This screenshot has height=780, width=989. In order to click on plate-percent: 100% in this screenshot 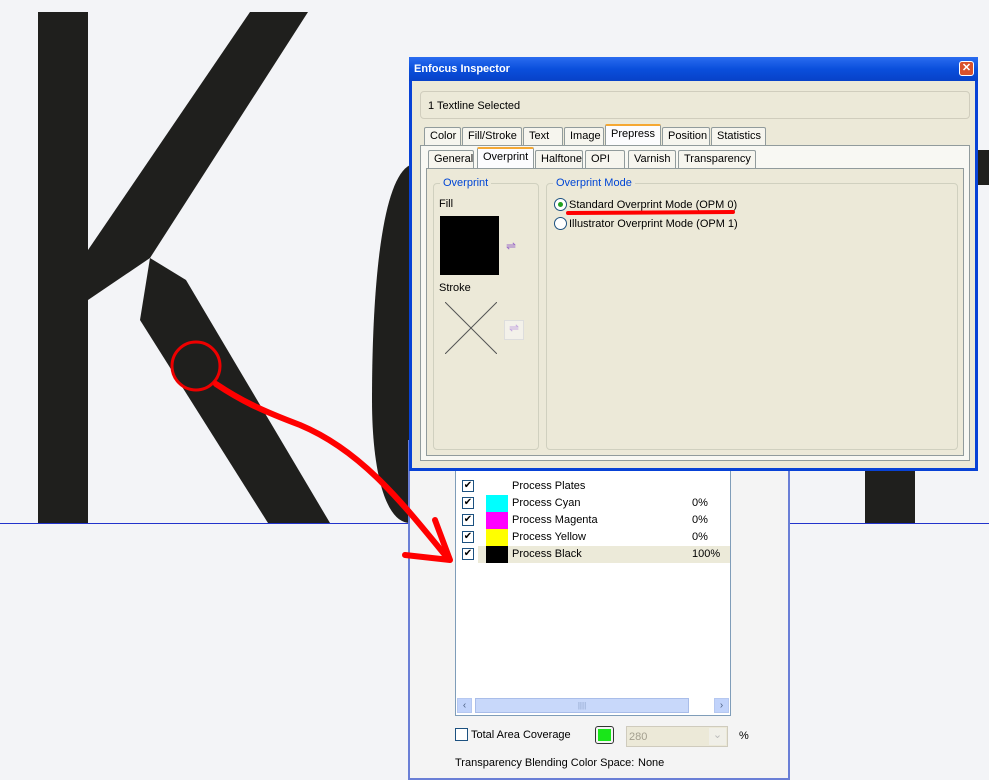, I will do `click(706, 554)`.